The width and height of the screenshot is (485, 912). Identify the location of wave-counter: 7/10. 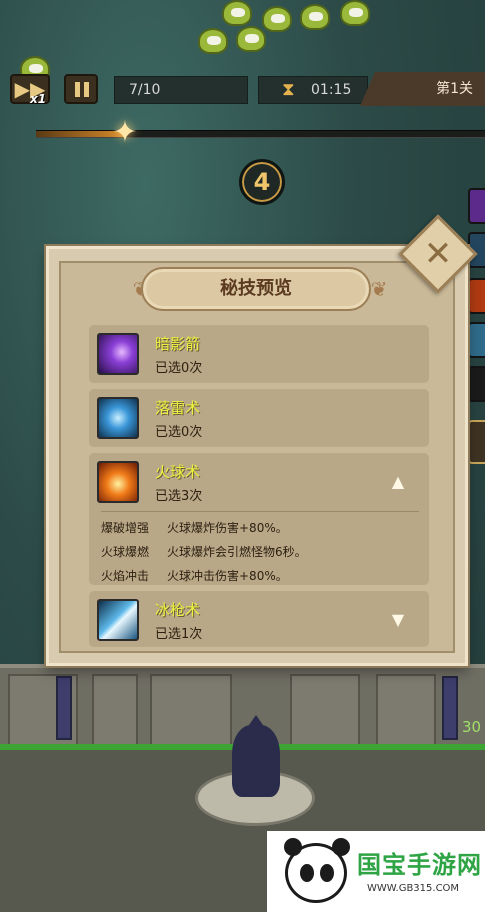
(181, 90).